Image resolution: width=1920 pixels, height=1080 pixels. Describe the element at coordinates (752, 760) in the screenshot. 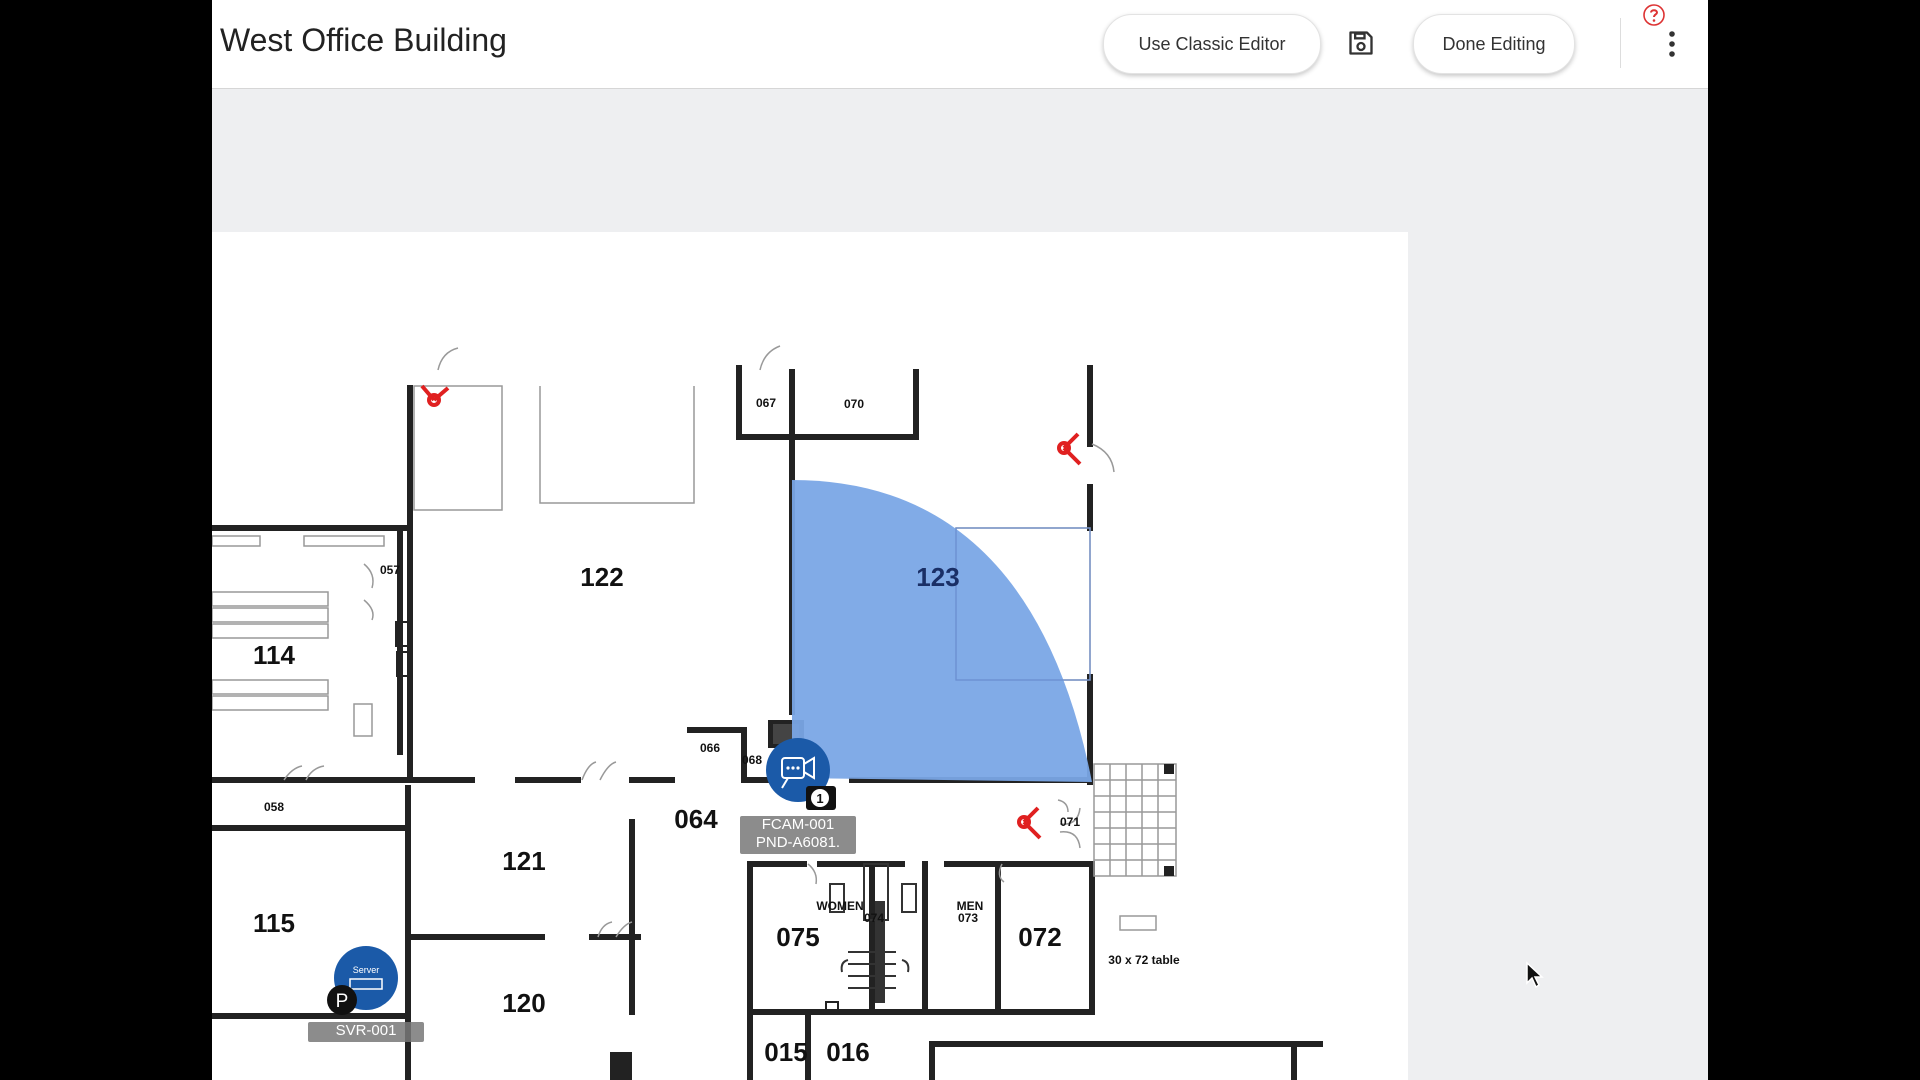

I see `room-label: 068` at that location.